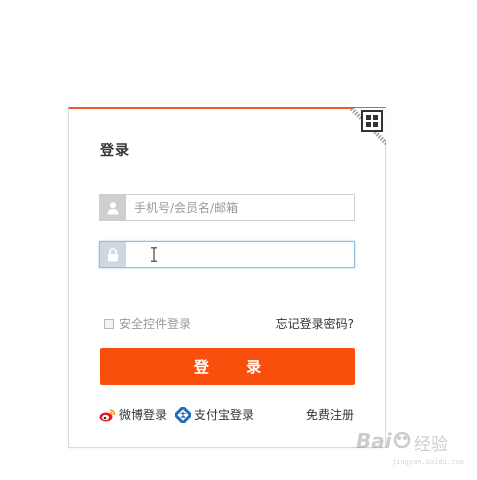  What do you see at coordinates (428, 462) in the screenshot?
I see `svg-text: jingyan.baidu.com` at bounding box center [428, 462].